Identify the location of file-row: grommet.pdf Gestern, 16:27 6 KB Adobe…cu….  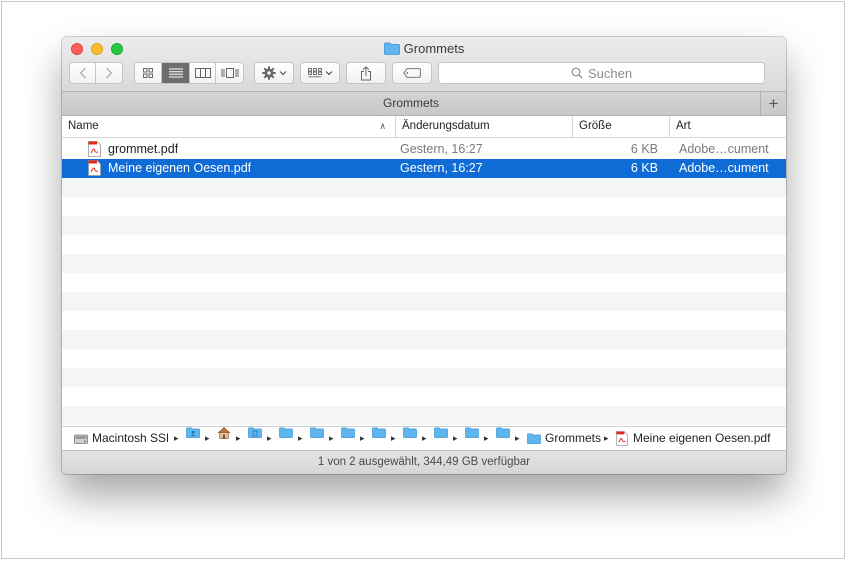
(424, 149).